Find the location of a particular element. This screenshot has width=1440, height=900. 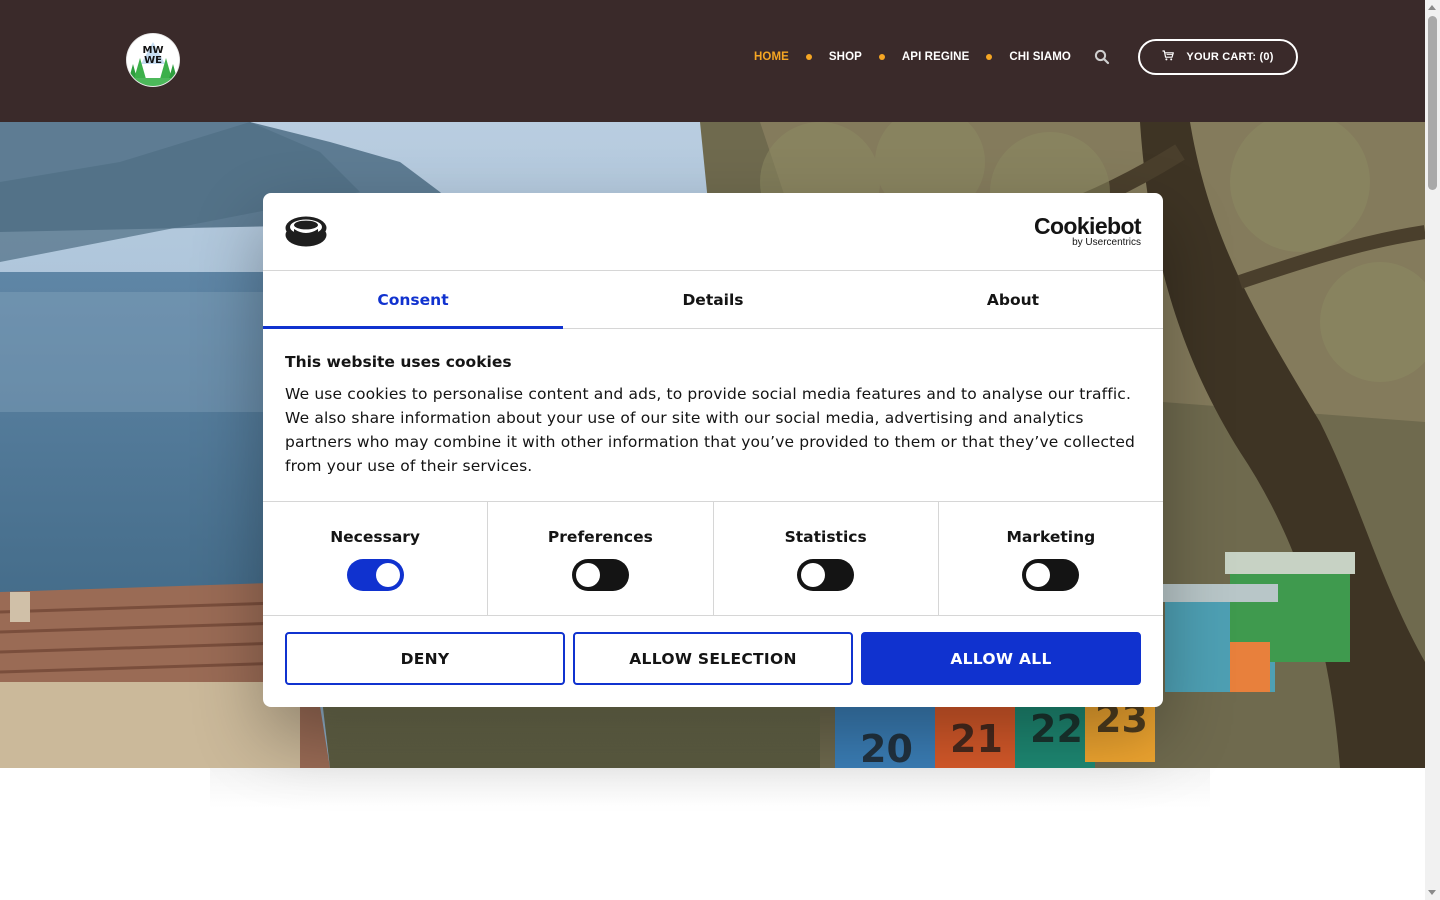

site-logo: MW WE is located at coordinates (153, 60).